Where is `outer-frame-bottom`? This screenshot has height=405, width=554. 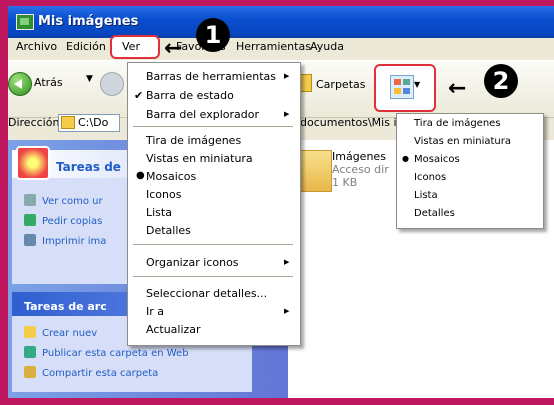
outer-frame-bottom is located at coordinates (277, 401).